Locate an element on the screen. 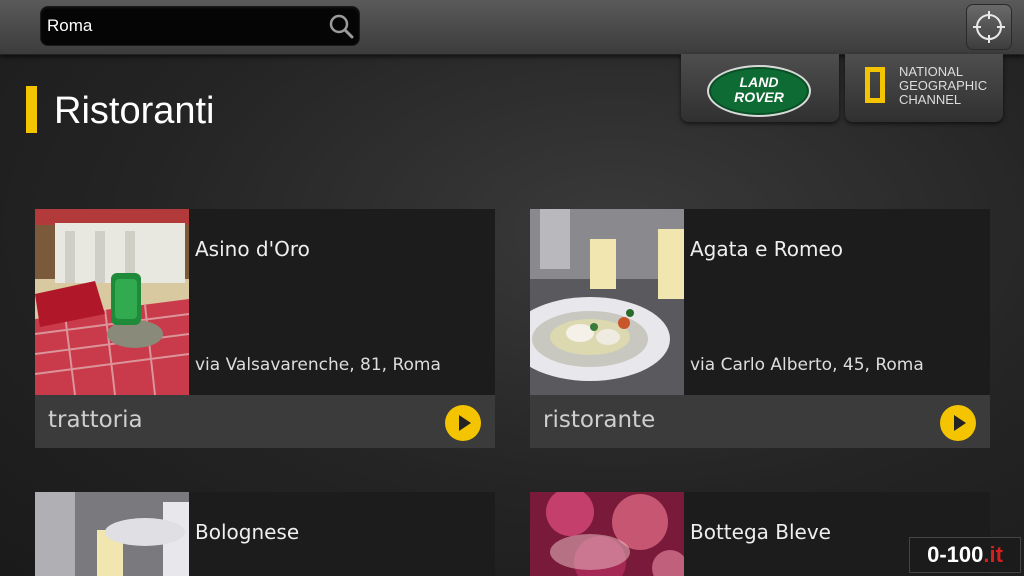 This screenshot has width=1024, height=576. restaurant-category: trattoria is located at coordinates (95, 420).